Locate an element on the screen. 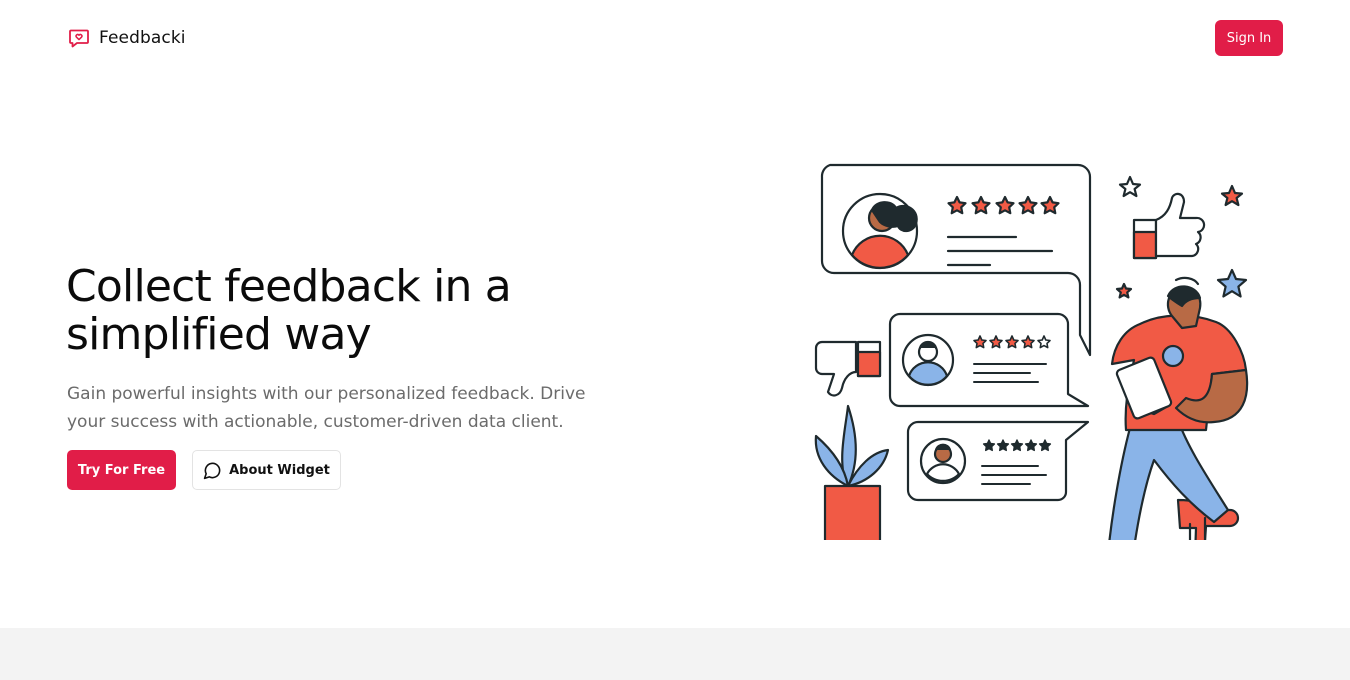 The image size is (1350, 680). star-small-red-icon is located at coordinates (1124, 290).